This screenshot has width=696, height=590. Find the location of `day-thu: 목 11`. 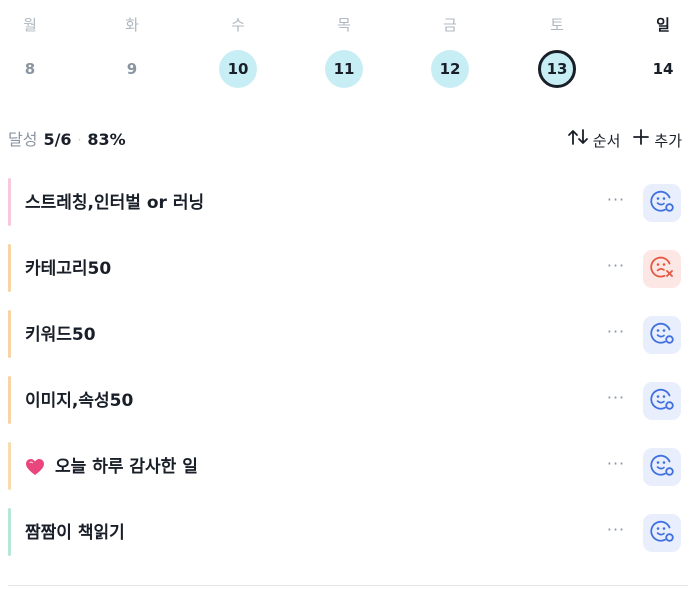

day-thu: 목 11 is located at coordinates (344, 50).